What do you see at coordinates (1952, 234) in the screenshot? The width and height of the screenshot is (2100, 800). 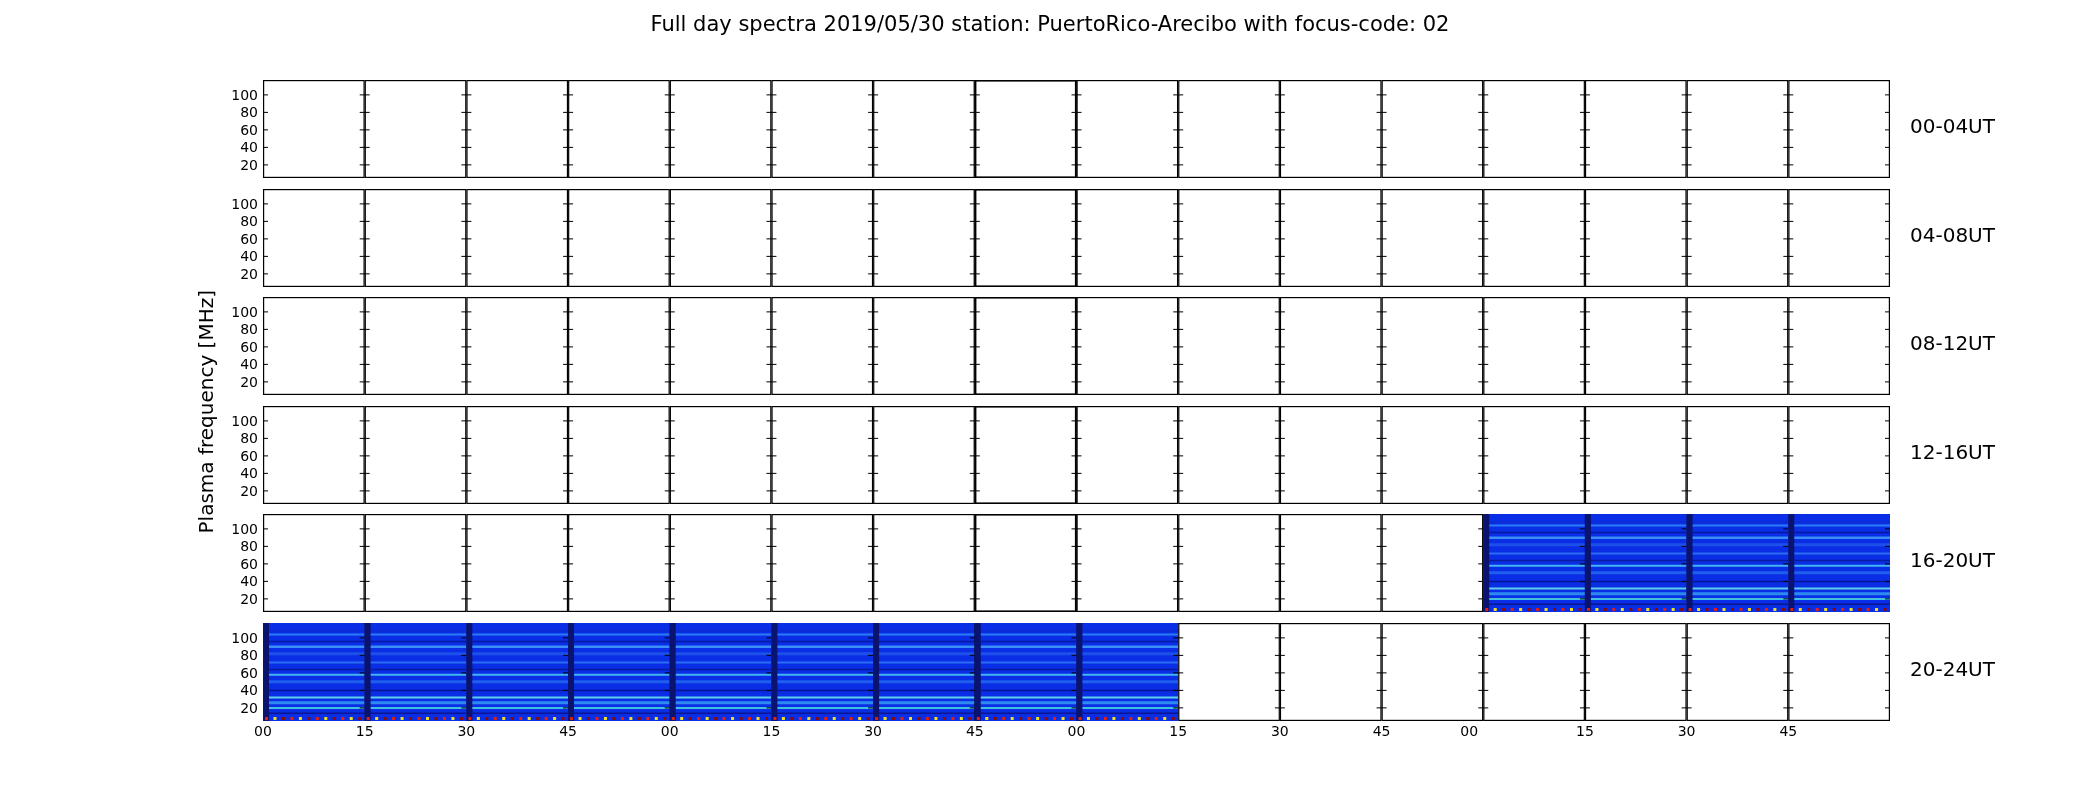 I see `time-range-label: 04-08UT` at bounding box center [1952, 234].